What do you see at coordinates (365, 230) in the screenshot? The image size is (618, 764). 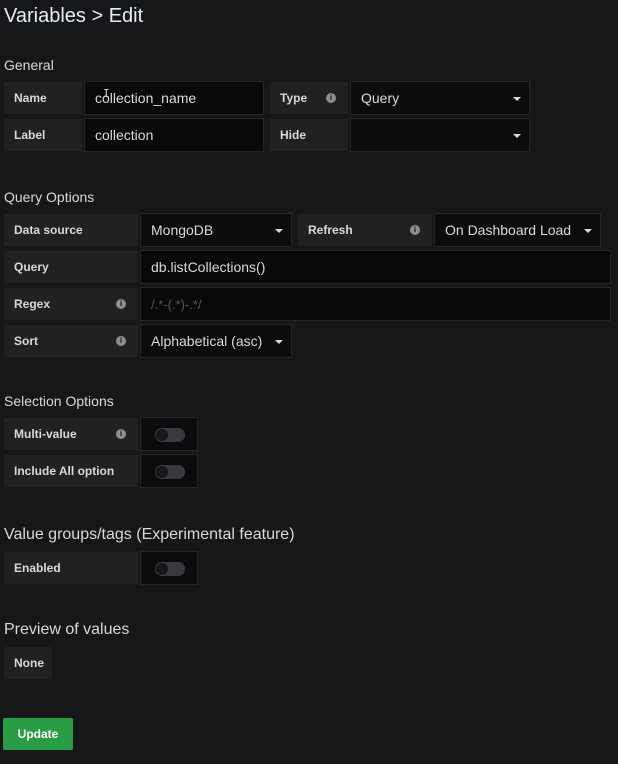 I see `refresh-label: Refresh i` at bounding box center [365, 230].